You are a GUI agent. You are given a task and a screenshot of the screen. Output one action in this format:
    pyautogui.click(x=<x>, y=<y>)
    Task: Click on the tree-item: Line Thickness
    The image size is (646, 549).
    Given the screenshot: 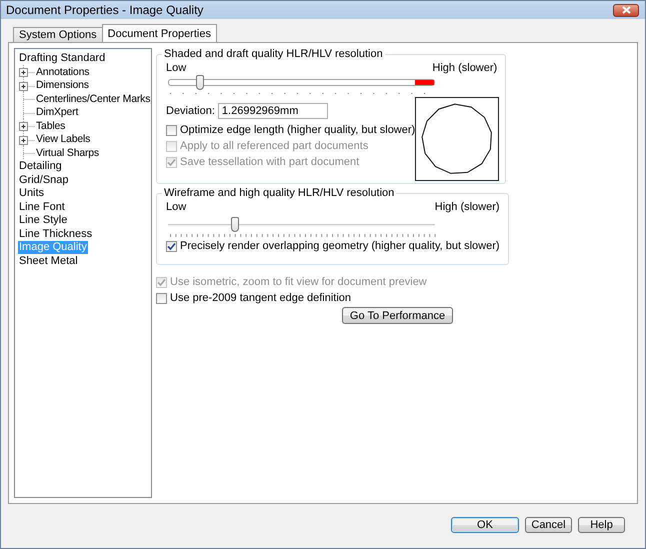 What is the action you would take?
    pyautogui.click(x=56, y=234)
    